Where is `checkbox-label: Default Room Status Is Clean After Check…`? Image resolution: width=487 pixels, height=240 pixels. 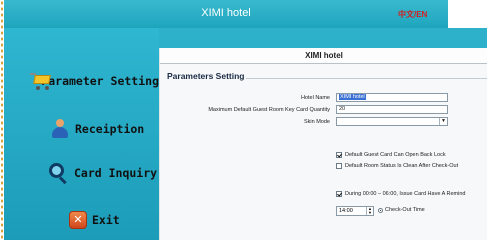 checkbox-label: Default Room Status Is Clean After Check… is located at coordinates (402, 166).